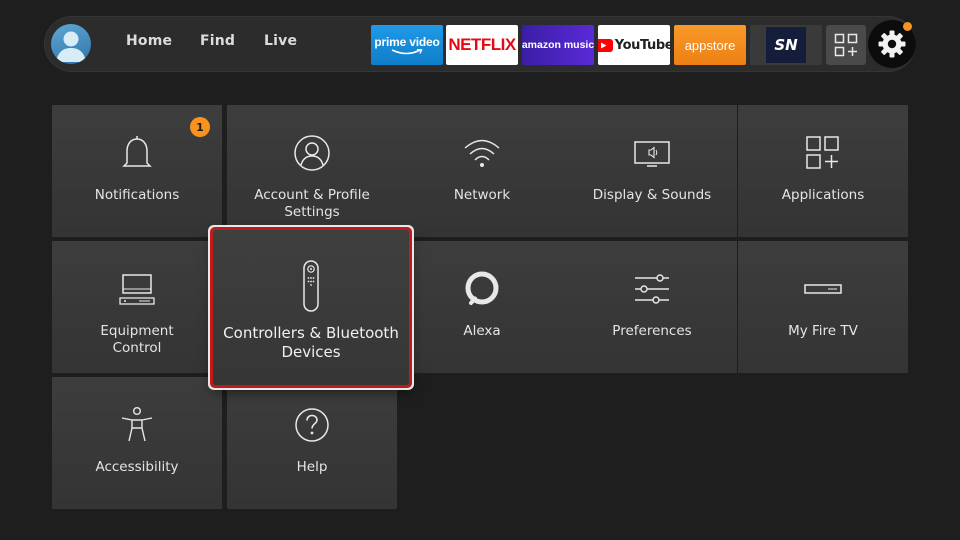  I want to click on tile-network: Network, so click(482, 171).